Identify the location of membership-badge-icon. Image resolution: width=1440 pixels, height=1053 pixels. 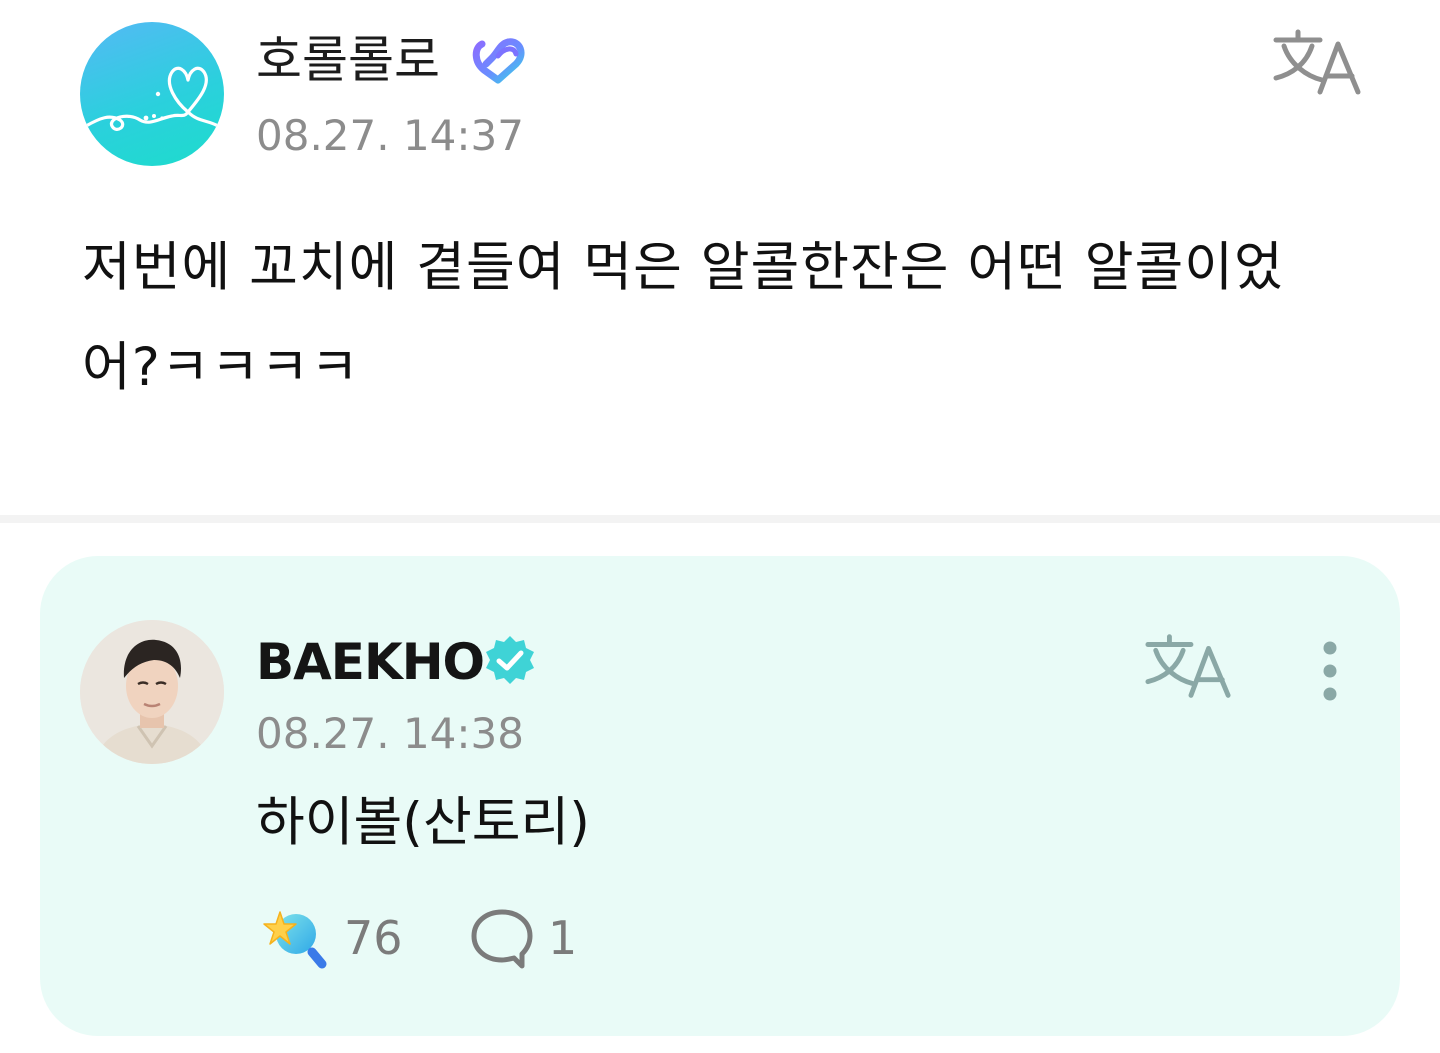
(498, 61).